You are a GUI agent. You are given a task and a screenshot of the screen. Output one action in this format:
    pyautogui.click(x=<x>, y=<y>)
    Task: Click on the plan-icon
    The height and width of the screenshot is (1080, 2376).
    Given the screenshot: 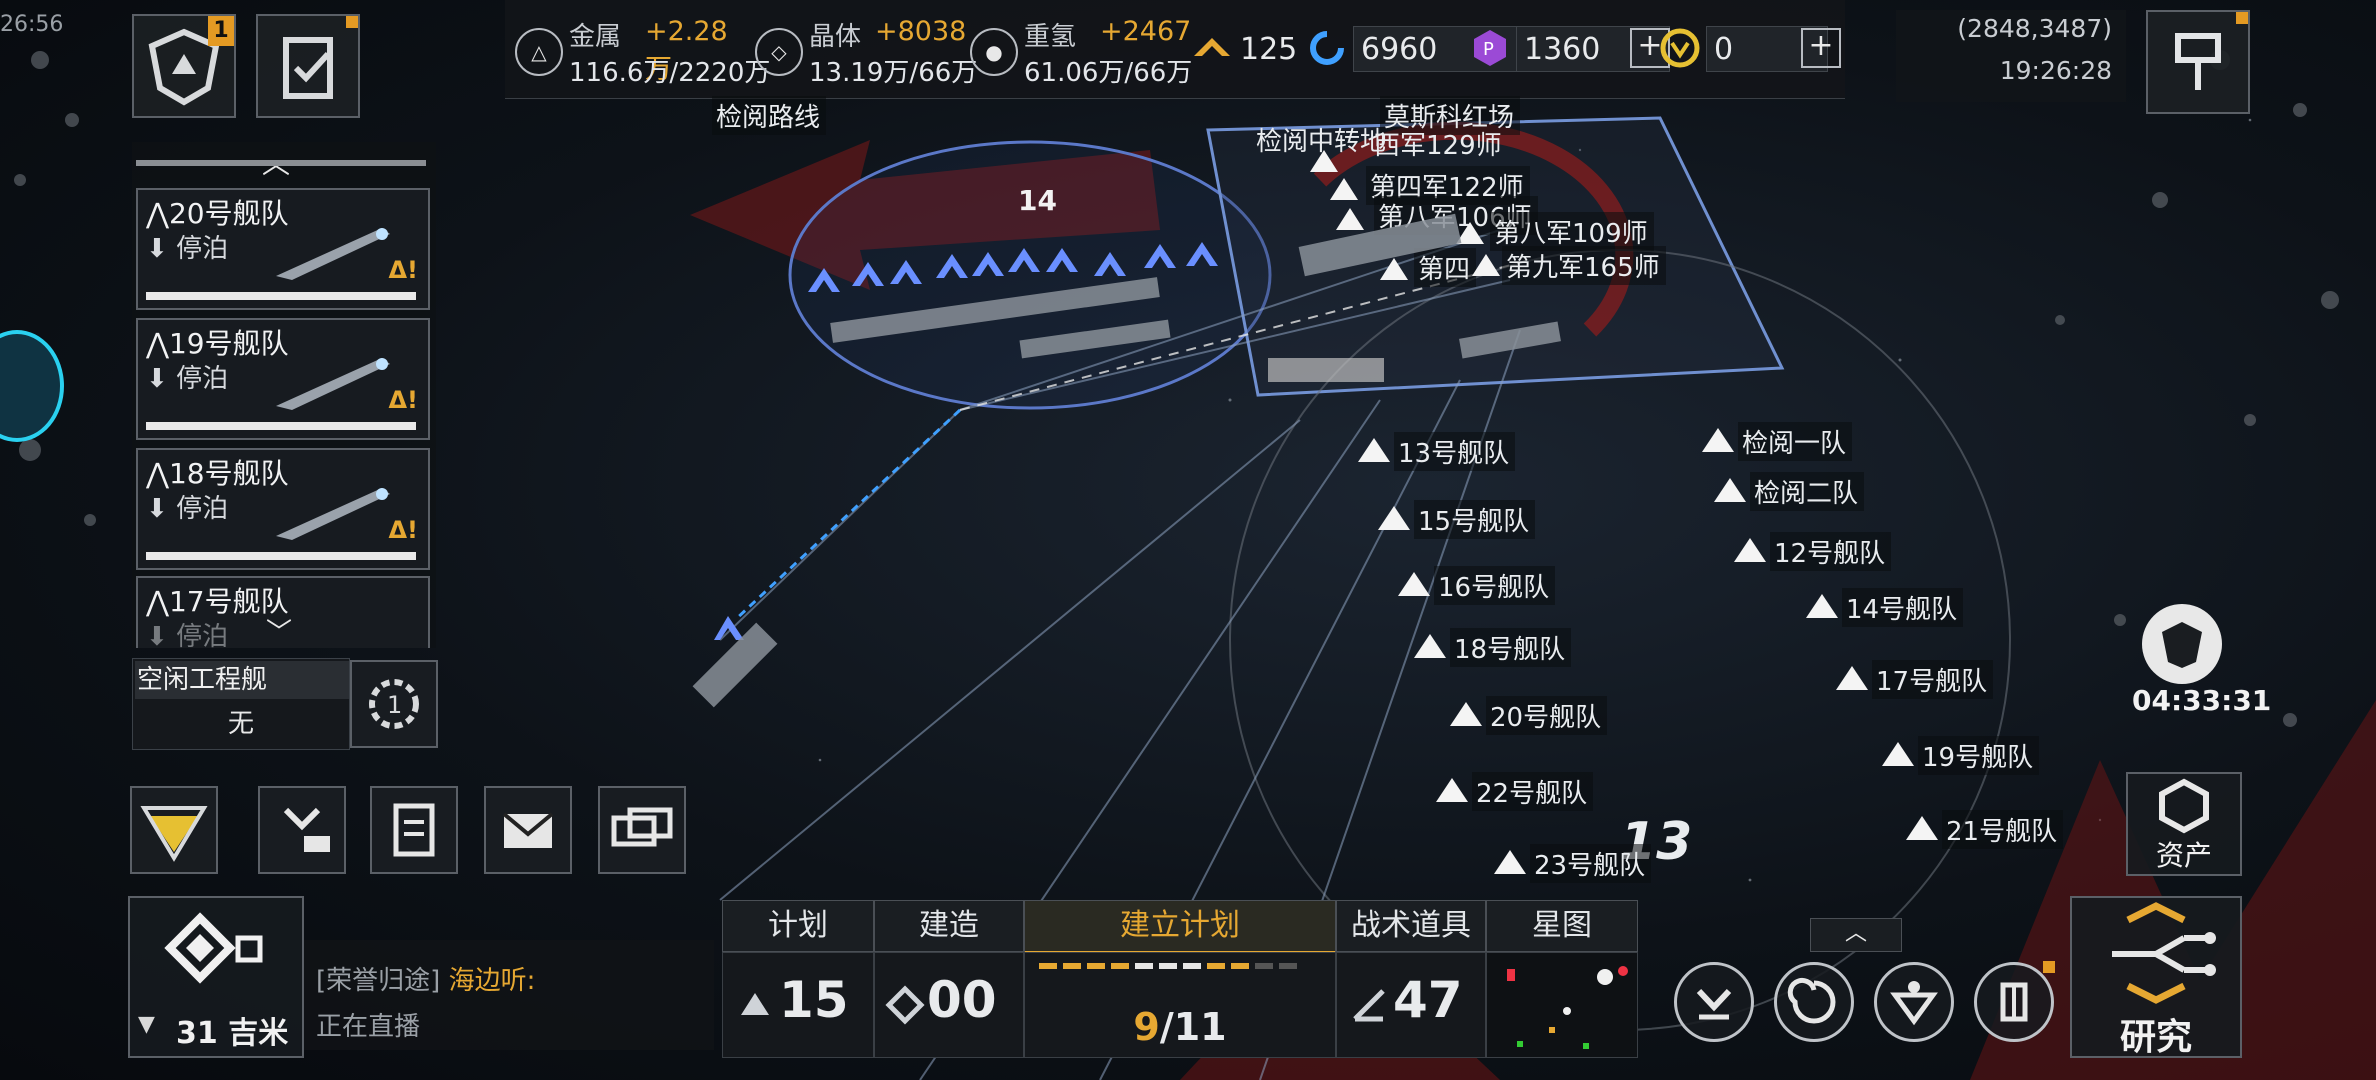 What is the action you would take?
    pyautogui.click(x=755, y=1004)
    